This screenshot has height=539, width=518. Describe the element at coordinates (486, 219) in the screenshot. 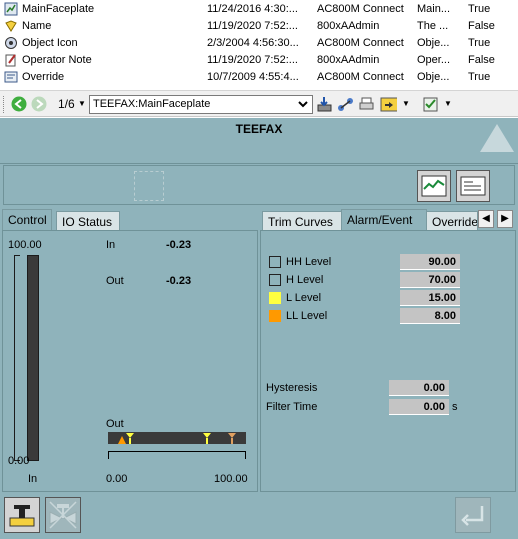

I see `tab-scroll-left-button: ◀` at that location.